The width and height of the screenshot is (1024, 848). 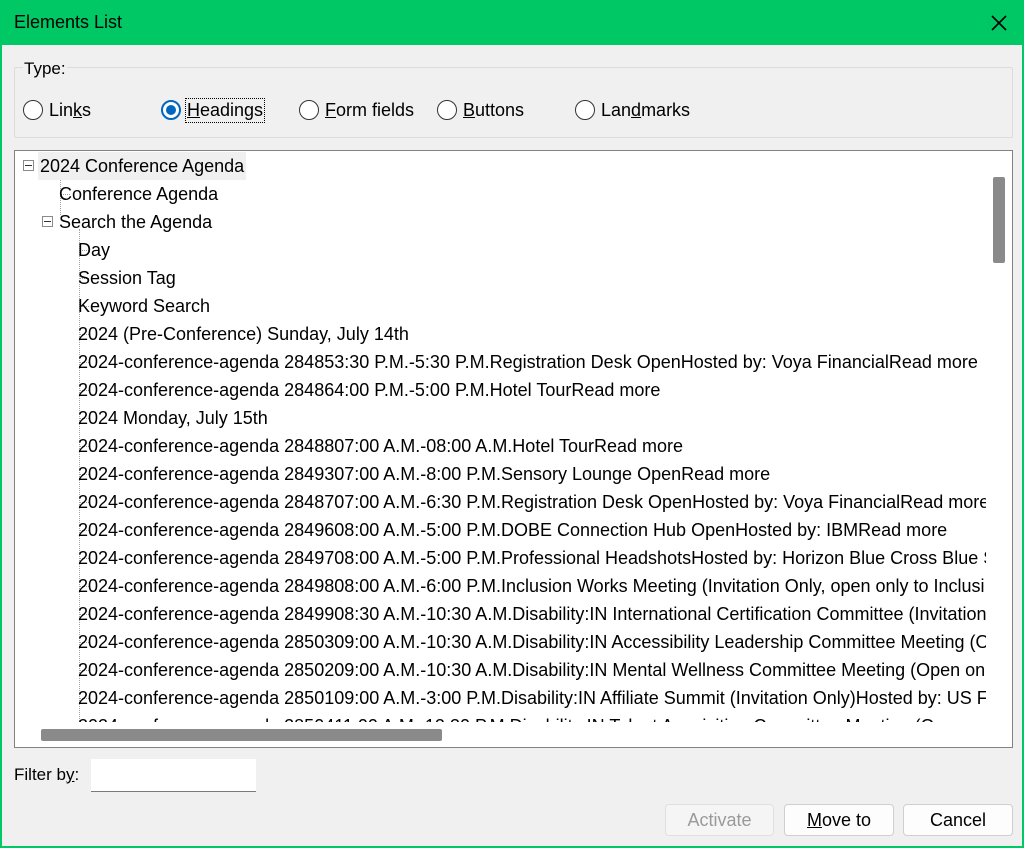 What do you see at coordinates (47, 774) in the screenshot?
I see `filter-label: Filter by:` at bounding box center [47, 774].